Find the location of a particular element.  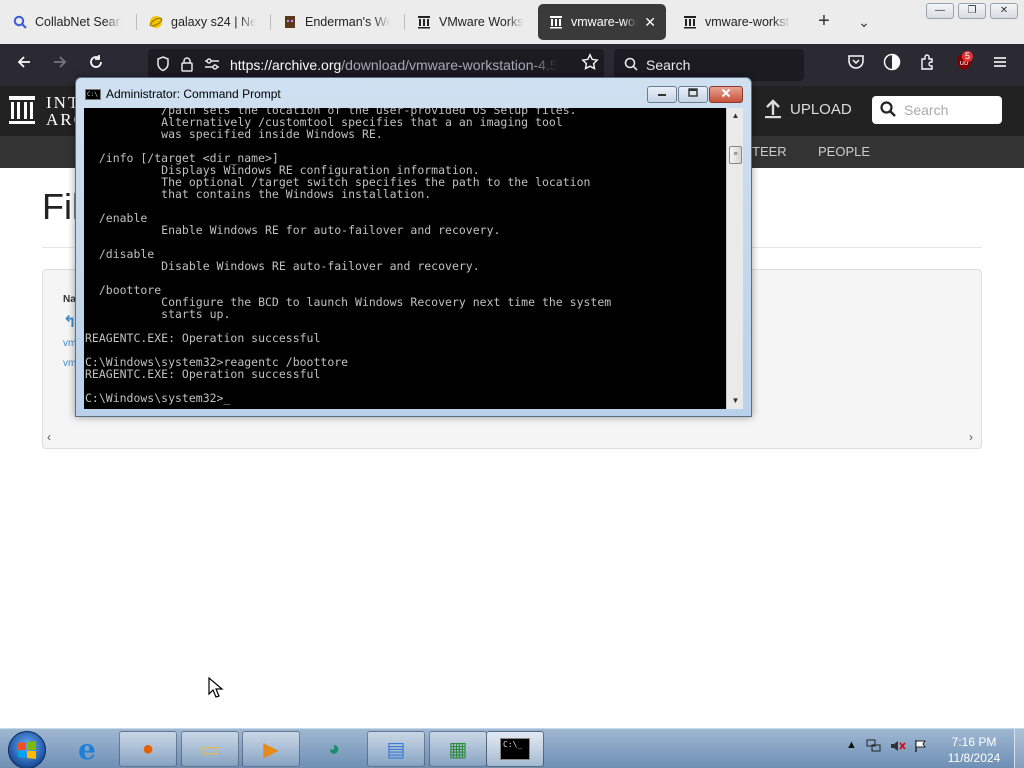

star-icon is located at coordinates (590, 61).